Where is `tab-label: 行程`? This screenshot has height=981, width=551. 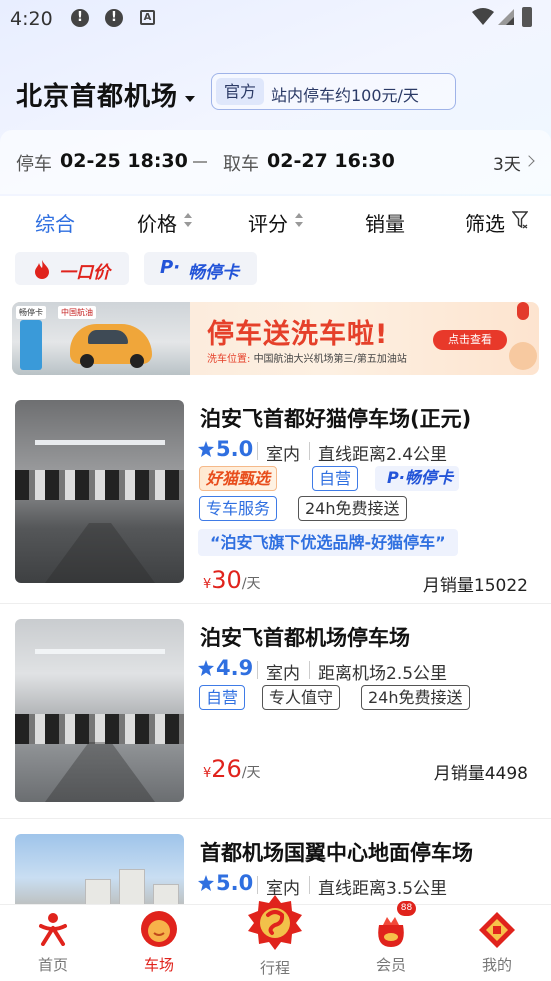
tab-label: 行程 is located at coordinates (274, 968).